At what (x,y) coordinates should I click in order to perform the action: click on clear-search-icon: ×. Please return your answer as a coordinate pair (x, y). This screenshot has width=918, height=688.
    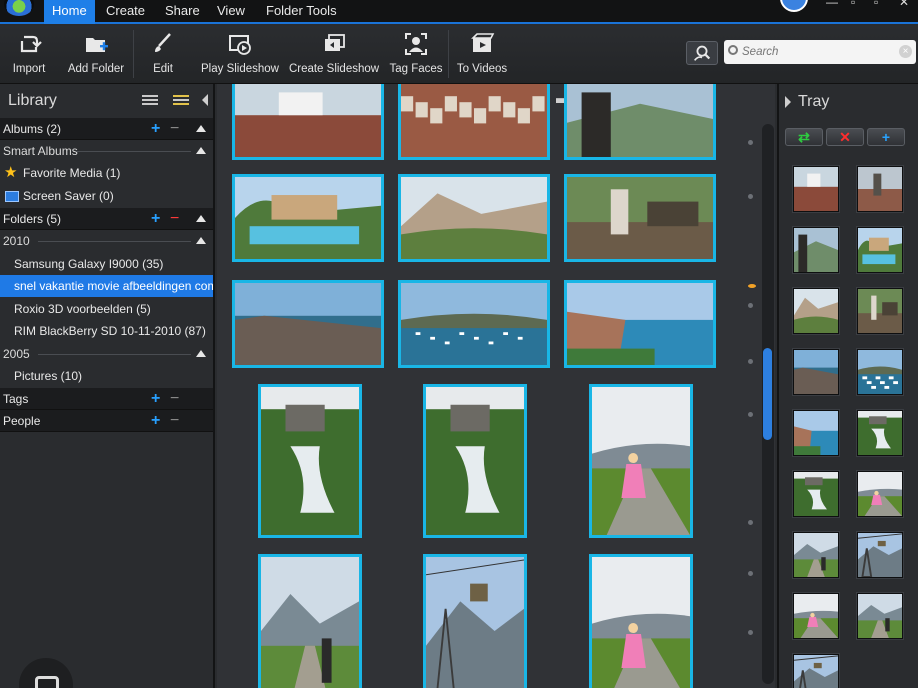
    Looking at the image, I should click on (905, 51).